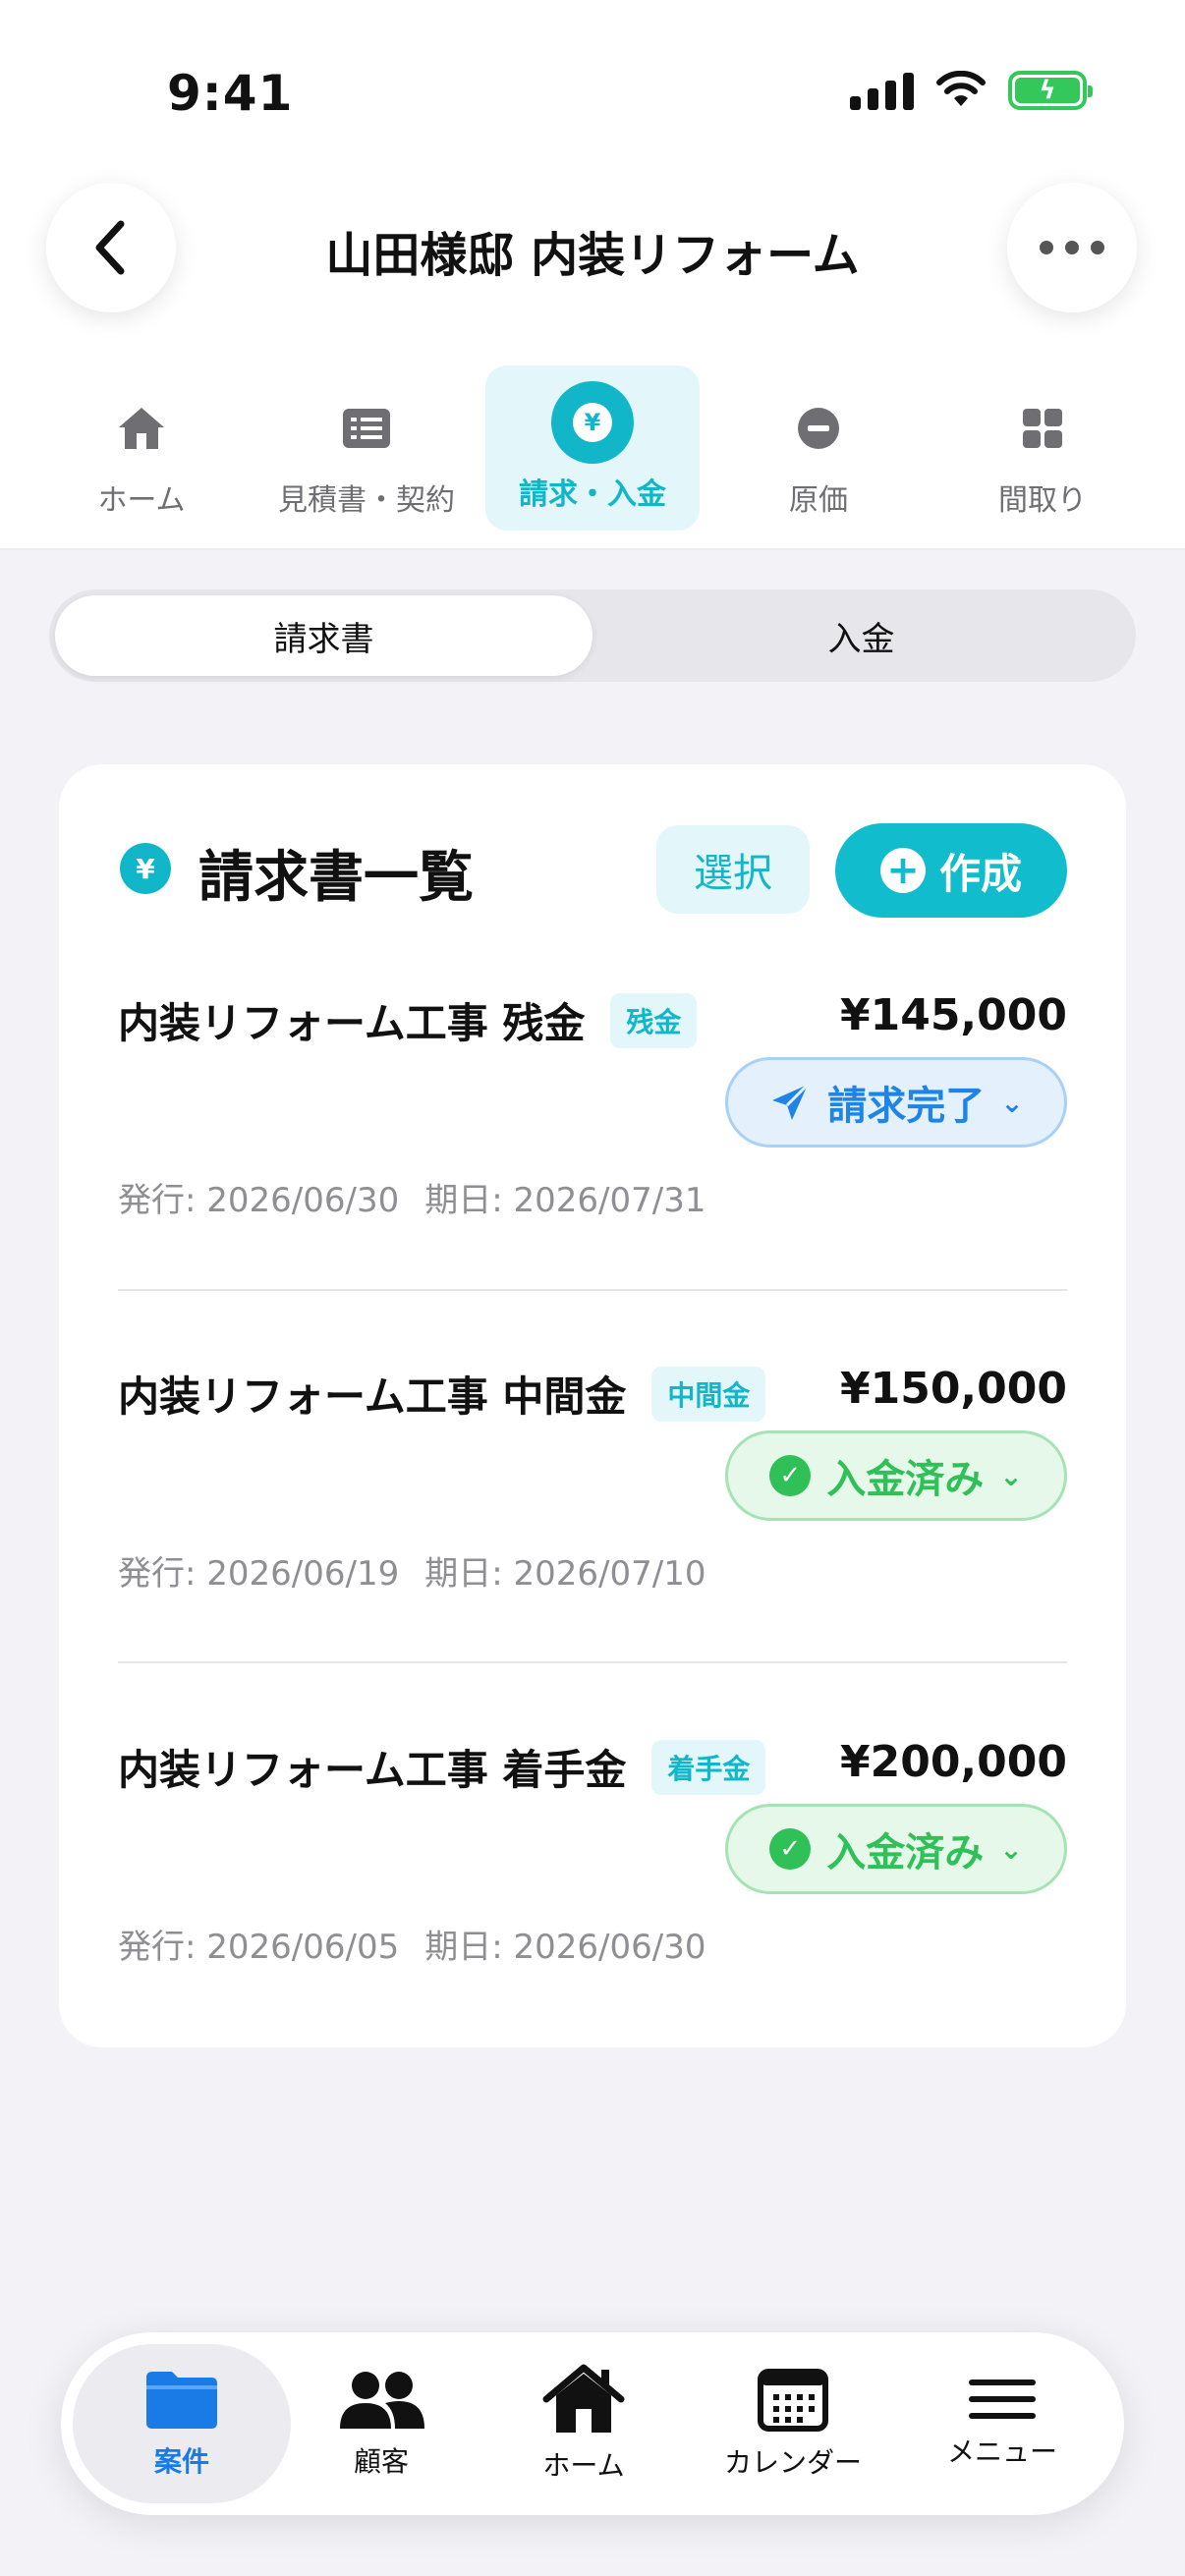 Image resolution: width=1185 pixels, height=2576 pixels. I want to click on tab-home: ホーム, so click(141, 448).